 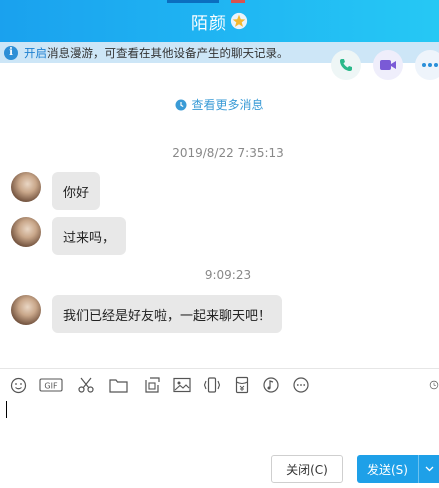 What do you see at coordinates (430, 65) in the screenshot?
I see `more-icon` at bounding box center [430, 65].